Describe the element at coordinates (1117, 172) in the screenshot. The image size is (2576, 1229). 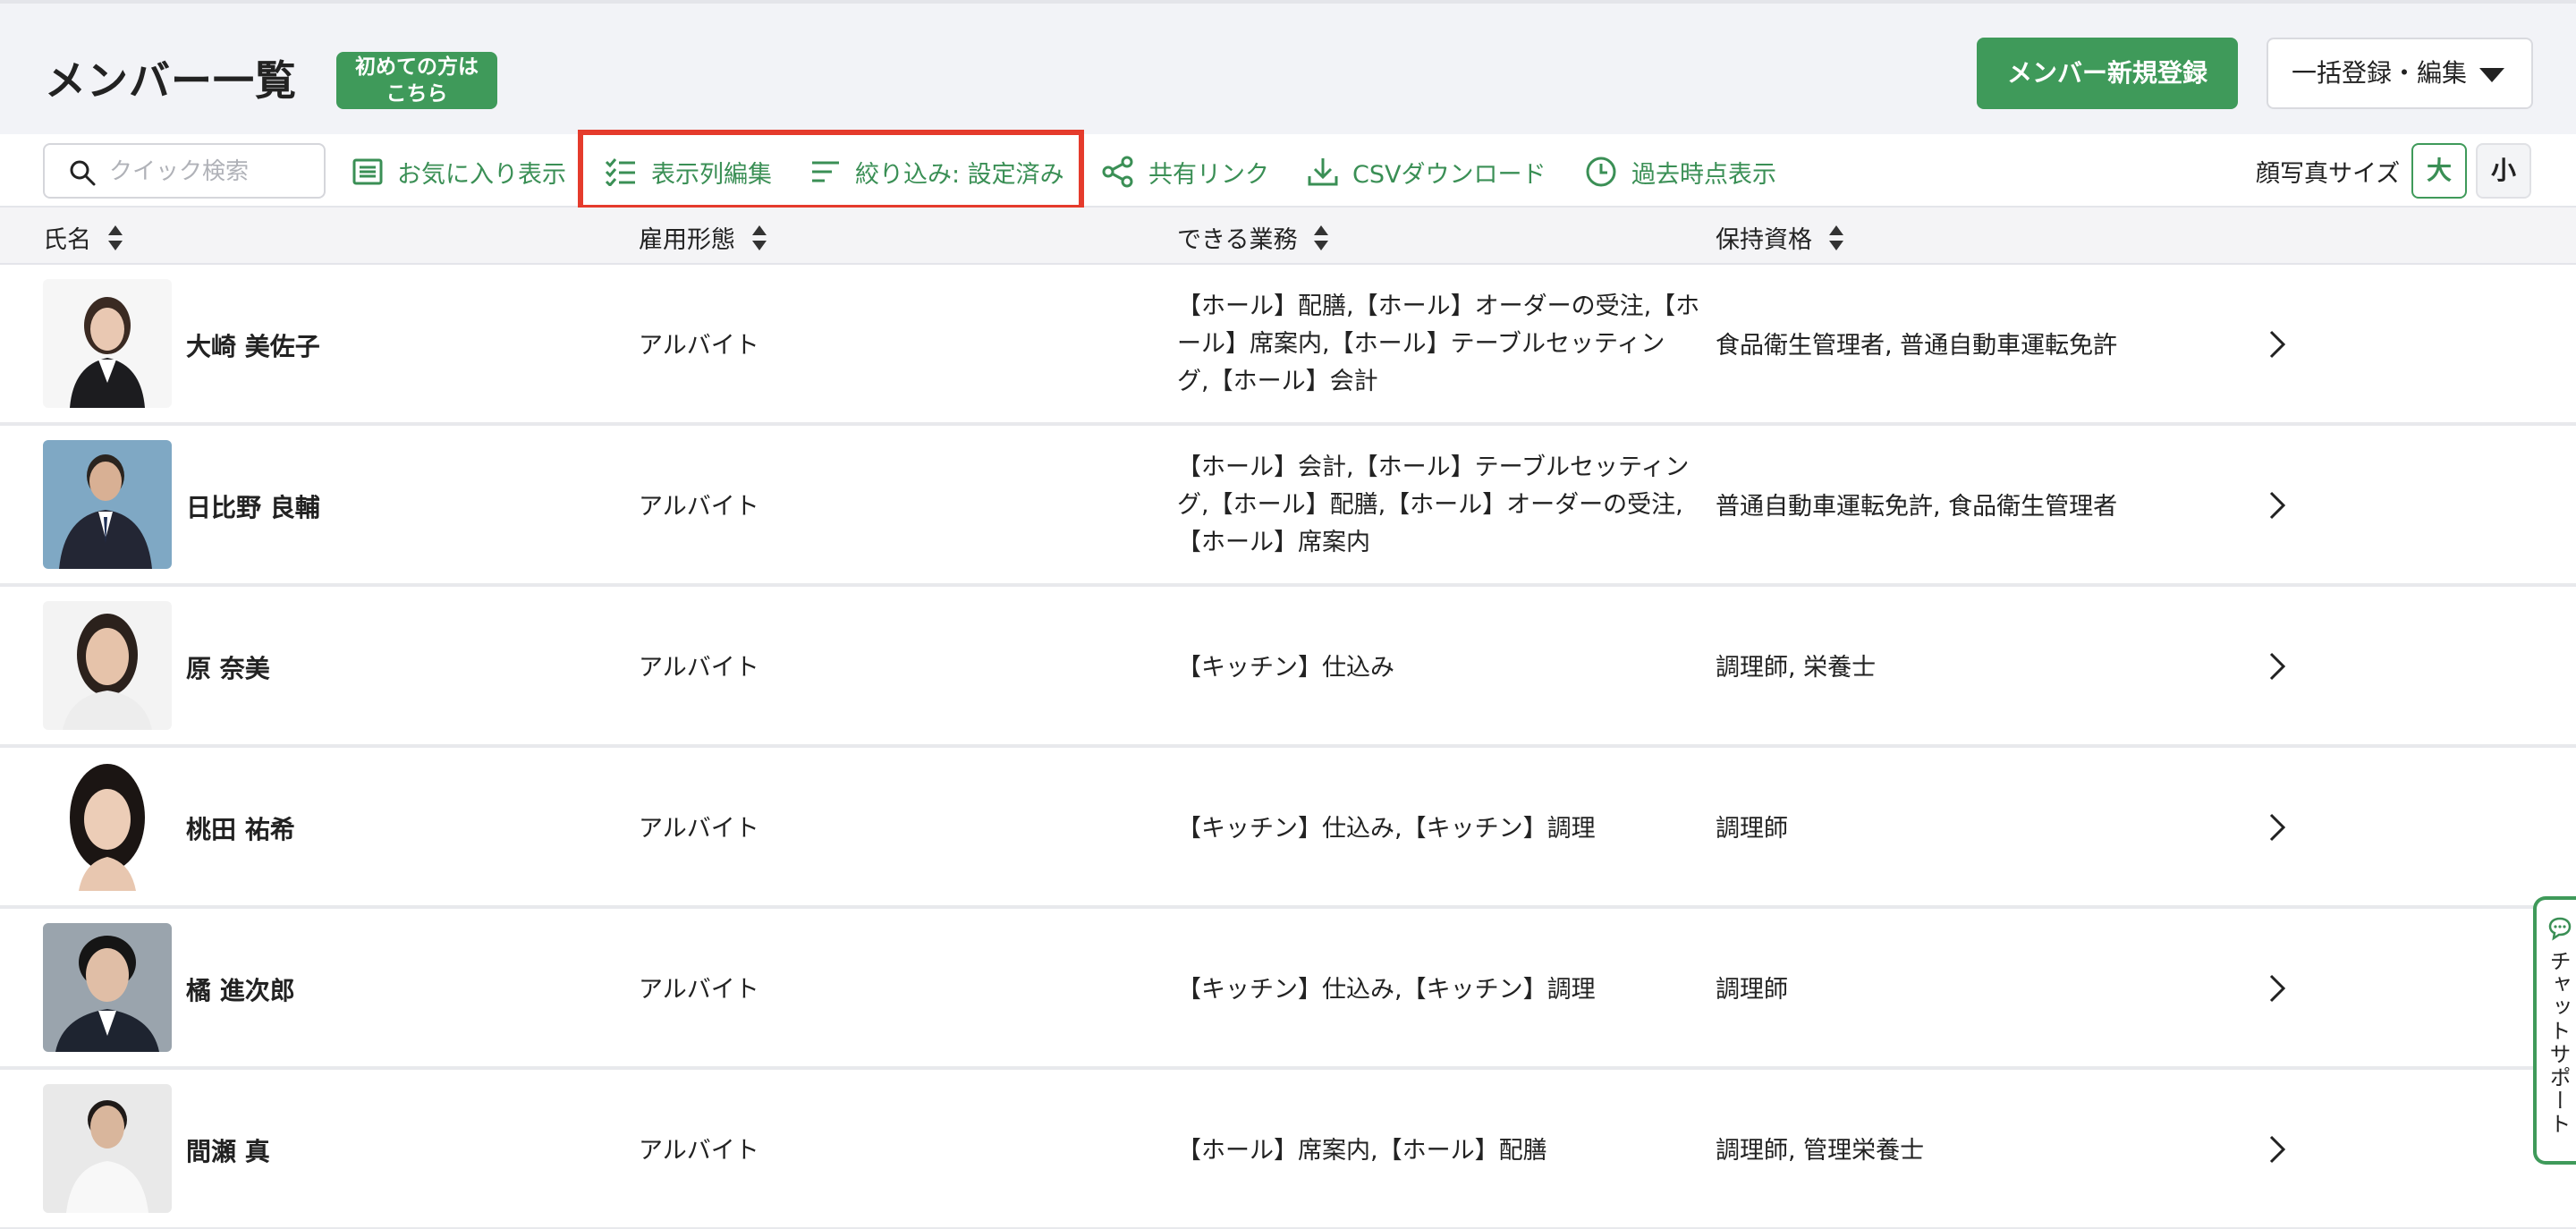
I see `share-icon` at that location.